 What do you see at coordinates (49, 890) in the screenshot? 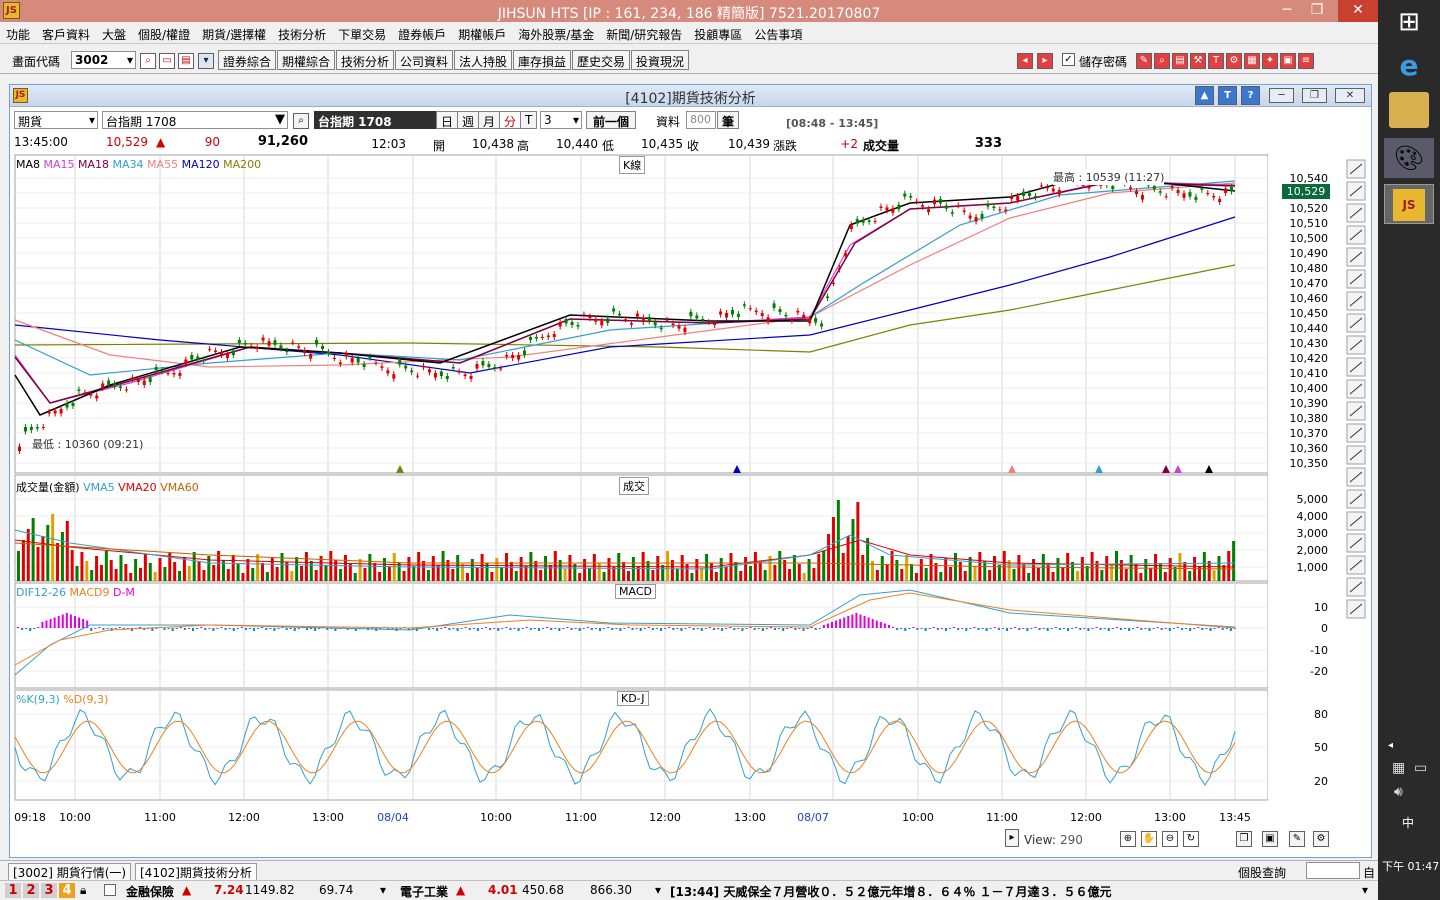
I see `page-3-button: 3` at bounding box center [49, 890].